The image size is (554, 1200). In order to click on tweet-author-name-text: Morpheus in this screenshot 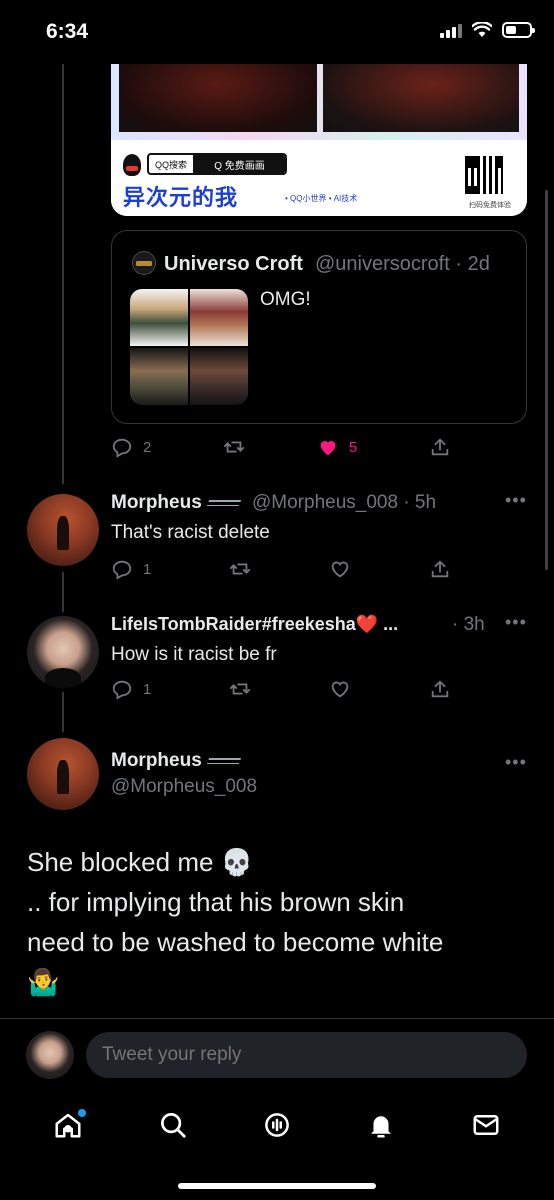, I will do `click(156, 760)`.